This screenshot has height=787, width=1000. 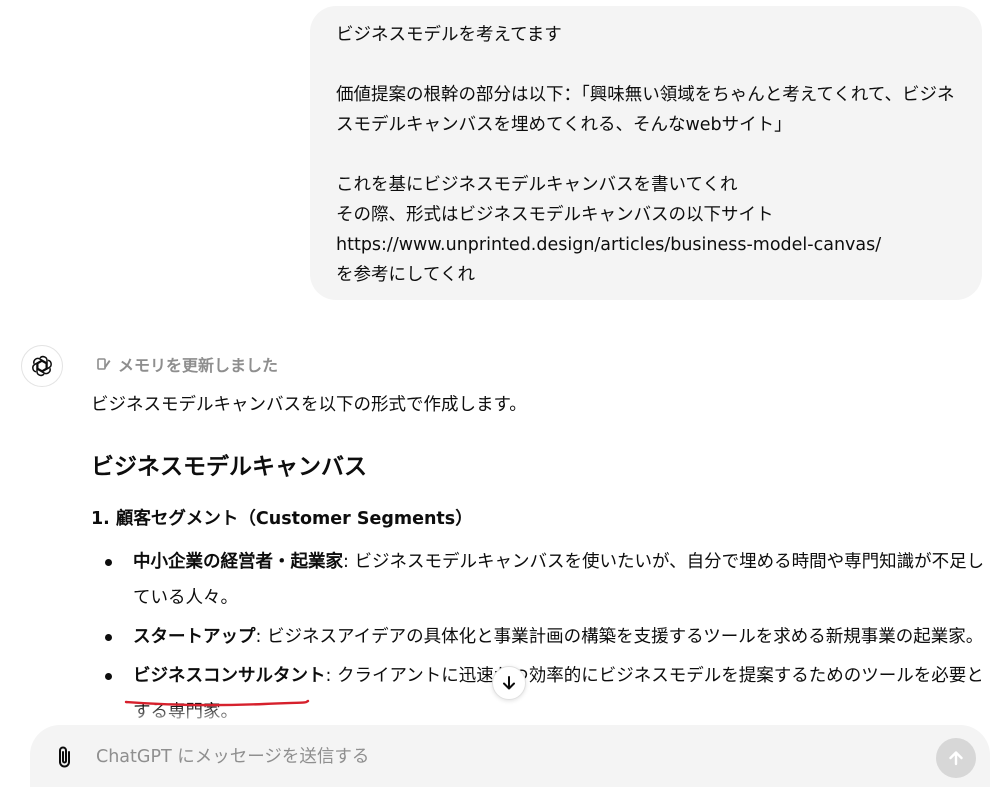 I want to click on section-title-customer-segments: 1. 顧客セグメント（Customer Segments）, so click(x=282, y=519).